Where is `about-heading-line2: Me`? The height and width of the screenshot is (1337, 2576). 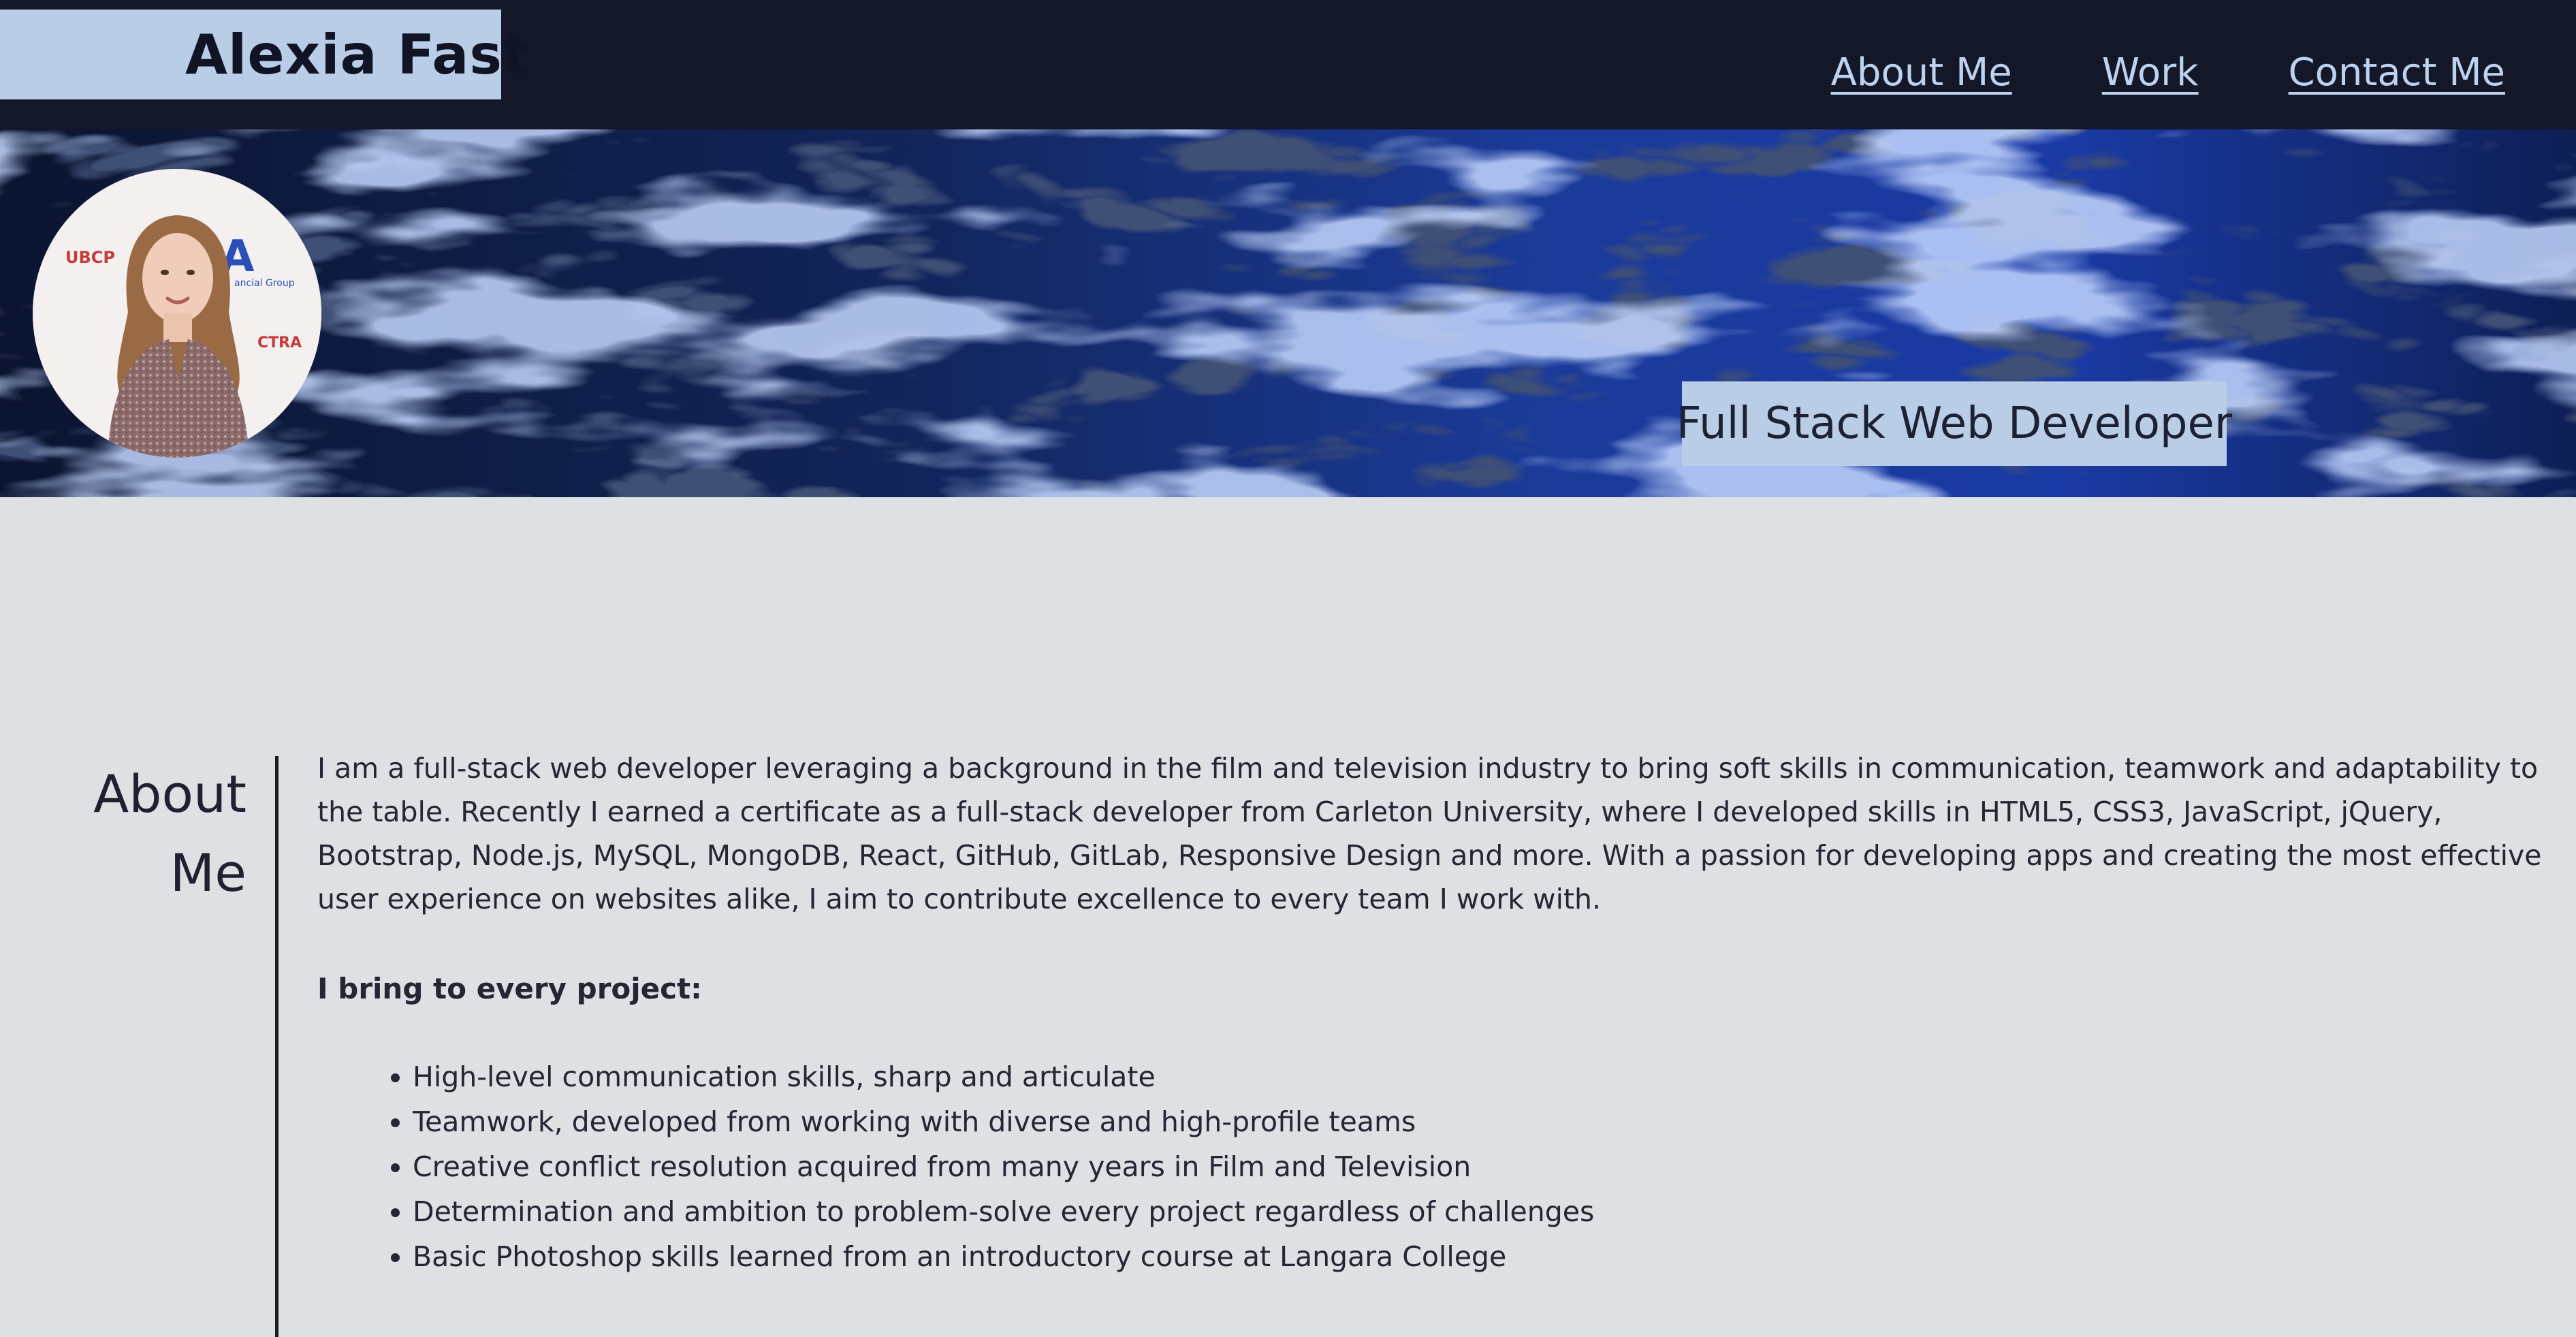
about-heading-line2: Me is located at coordinates (208, 873).